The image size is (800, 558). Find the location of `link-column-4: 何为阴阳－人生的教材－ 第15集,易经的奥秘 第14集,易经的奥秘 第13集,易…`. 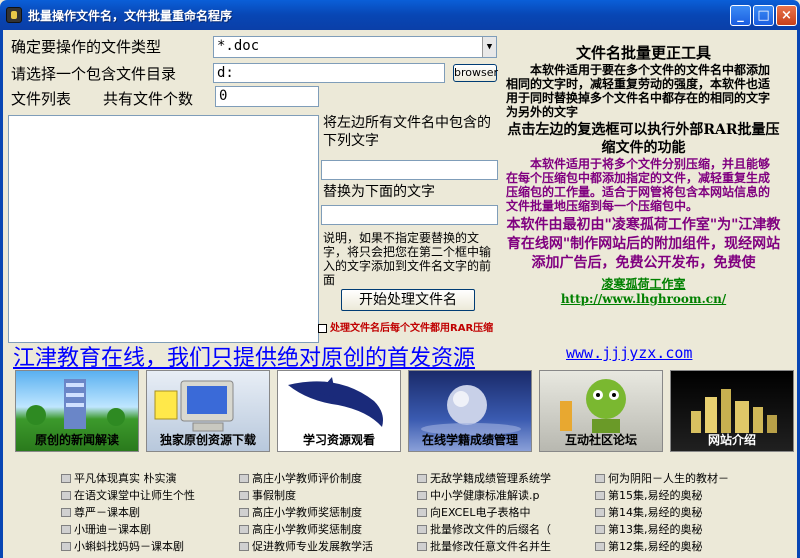

link-column-4: 何为阴阳－人生的教材－ 第15集,易经的奥秘 第14集,易经的奥秘 第13集,易… is located at coordinates (680, 512).